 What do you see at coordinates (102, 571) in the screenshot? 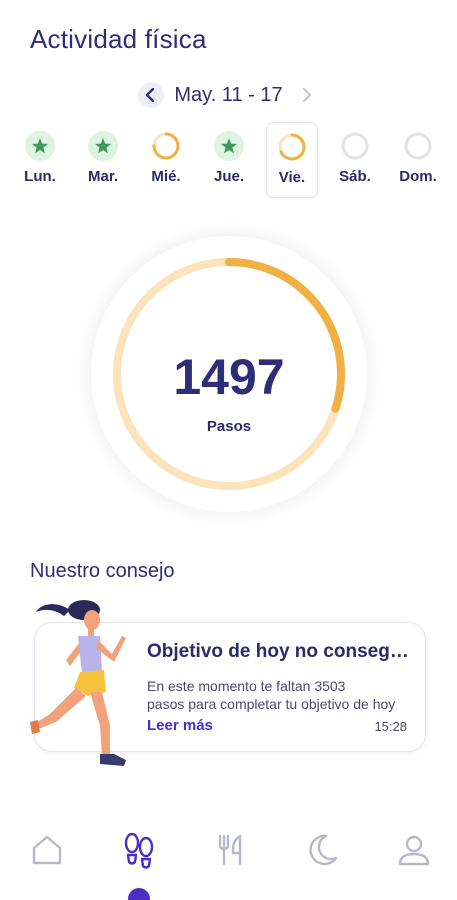
I see `tip-section-title: Nuestro consejo` at bounding box center [102, 571].